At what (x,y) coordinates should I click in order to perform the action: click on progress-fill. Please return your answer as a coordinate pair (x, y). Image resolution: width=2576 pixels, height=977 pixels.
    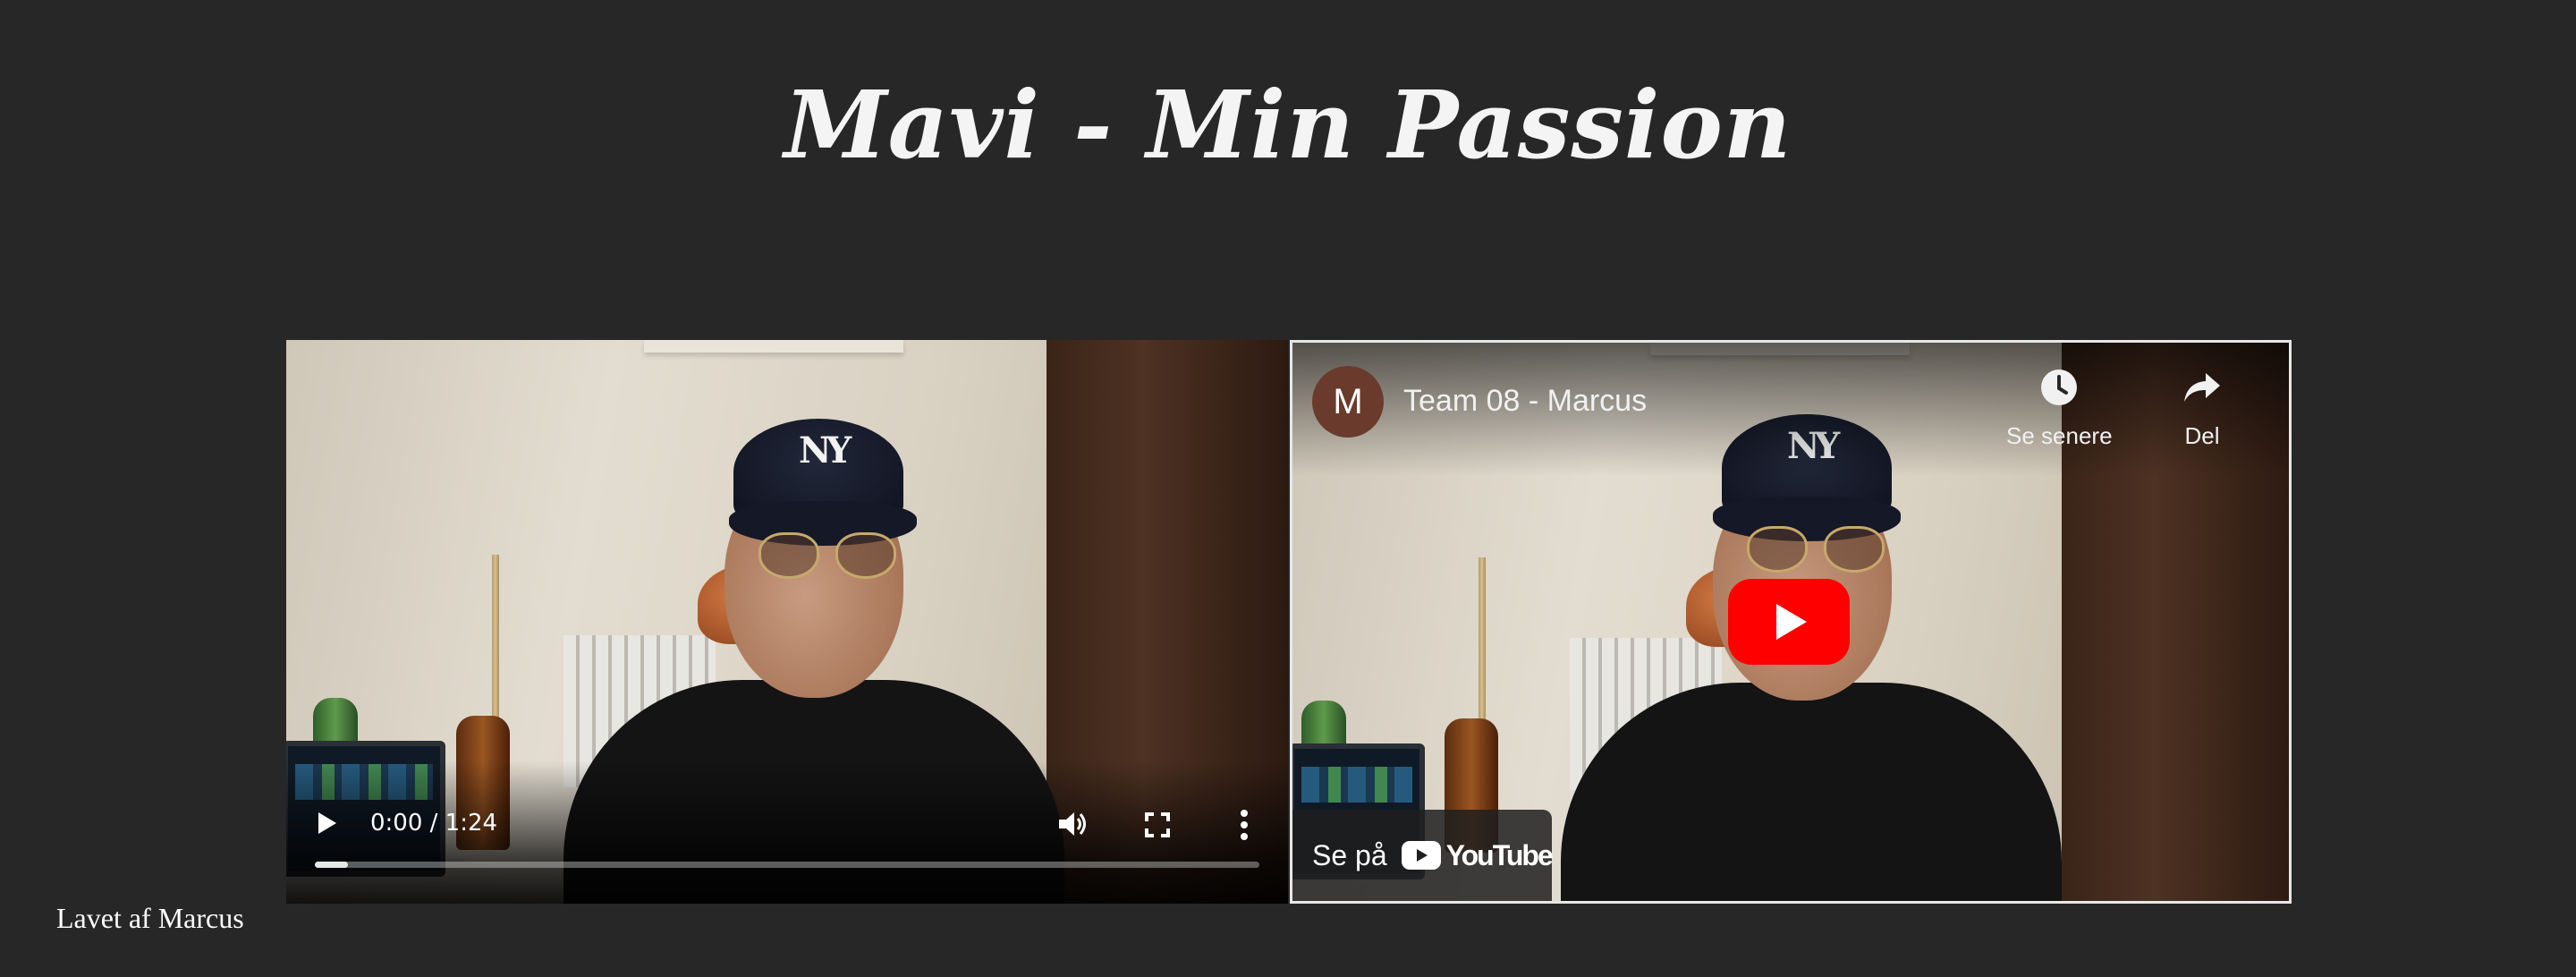
    Looking at the image, I should click on (331, 865).